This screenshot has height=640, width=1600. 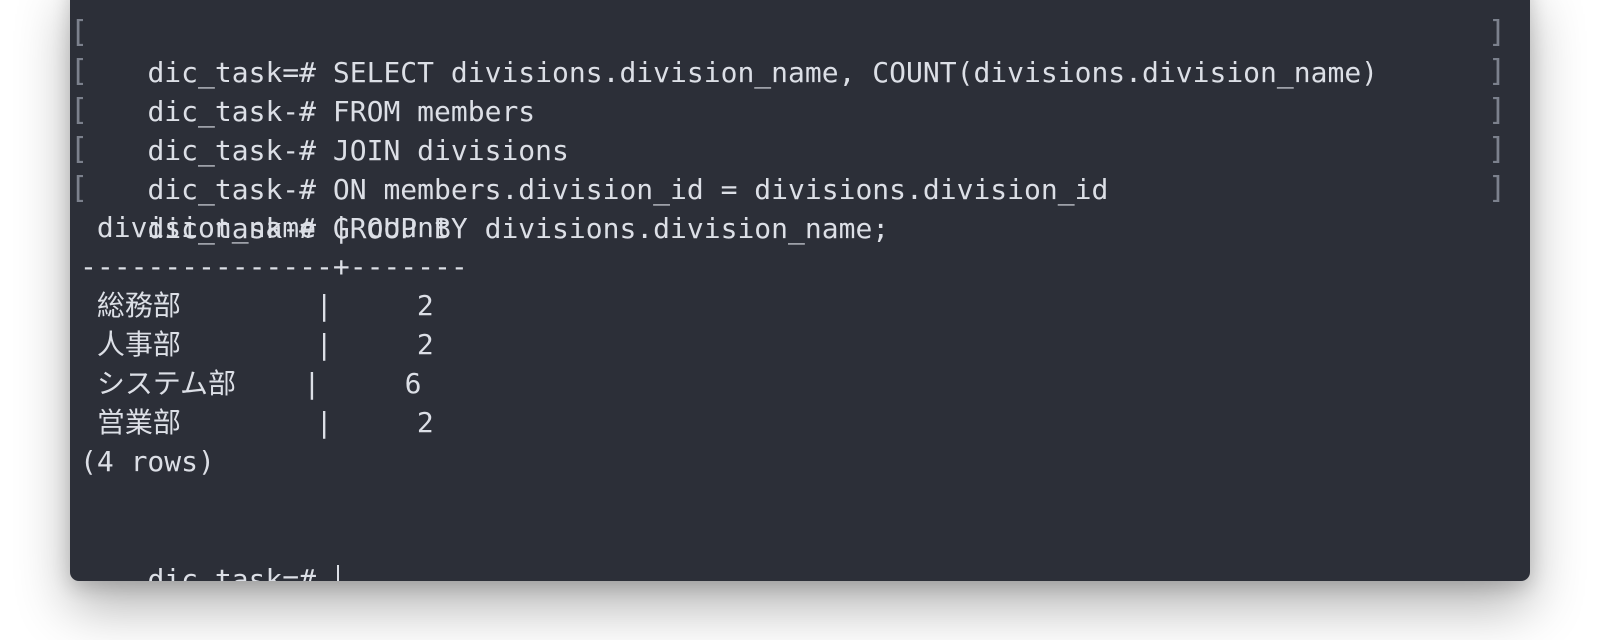 What do you see at coordinates (257, 344) in the screenshot?
I see `result-row: 人事部 | 2` at bounding box center [257, 344].